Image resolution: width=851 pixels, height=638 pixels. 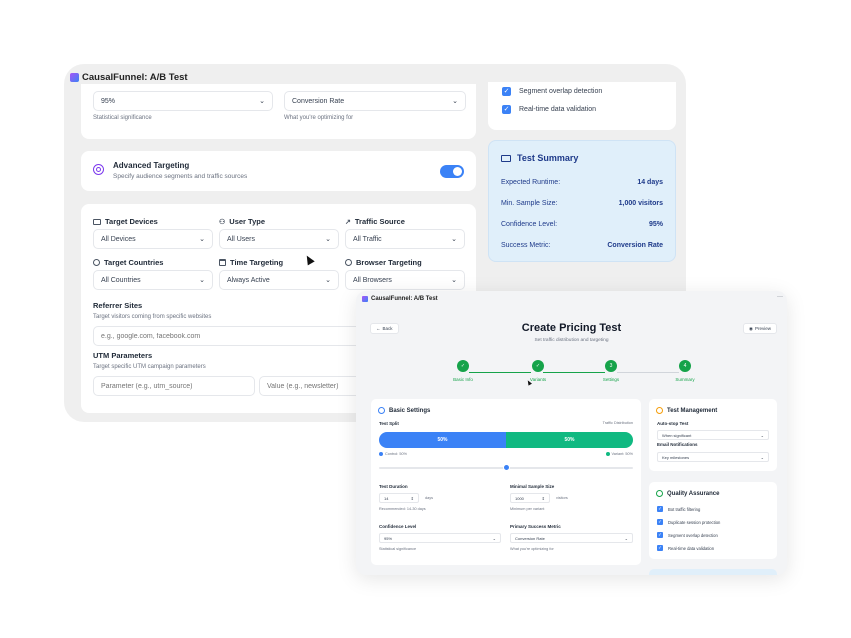 What do you see at coordinates (174, 386) in the screenshot?
I see `utm-parameter-input` at bounding box center [174, 386].